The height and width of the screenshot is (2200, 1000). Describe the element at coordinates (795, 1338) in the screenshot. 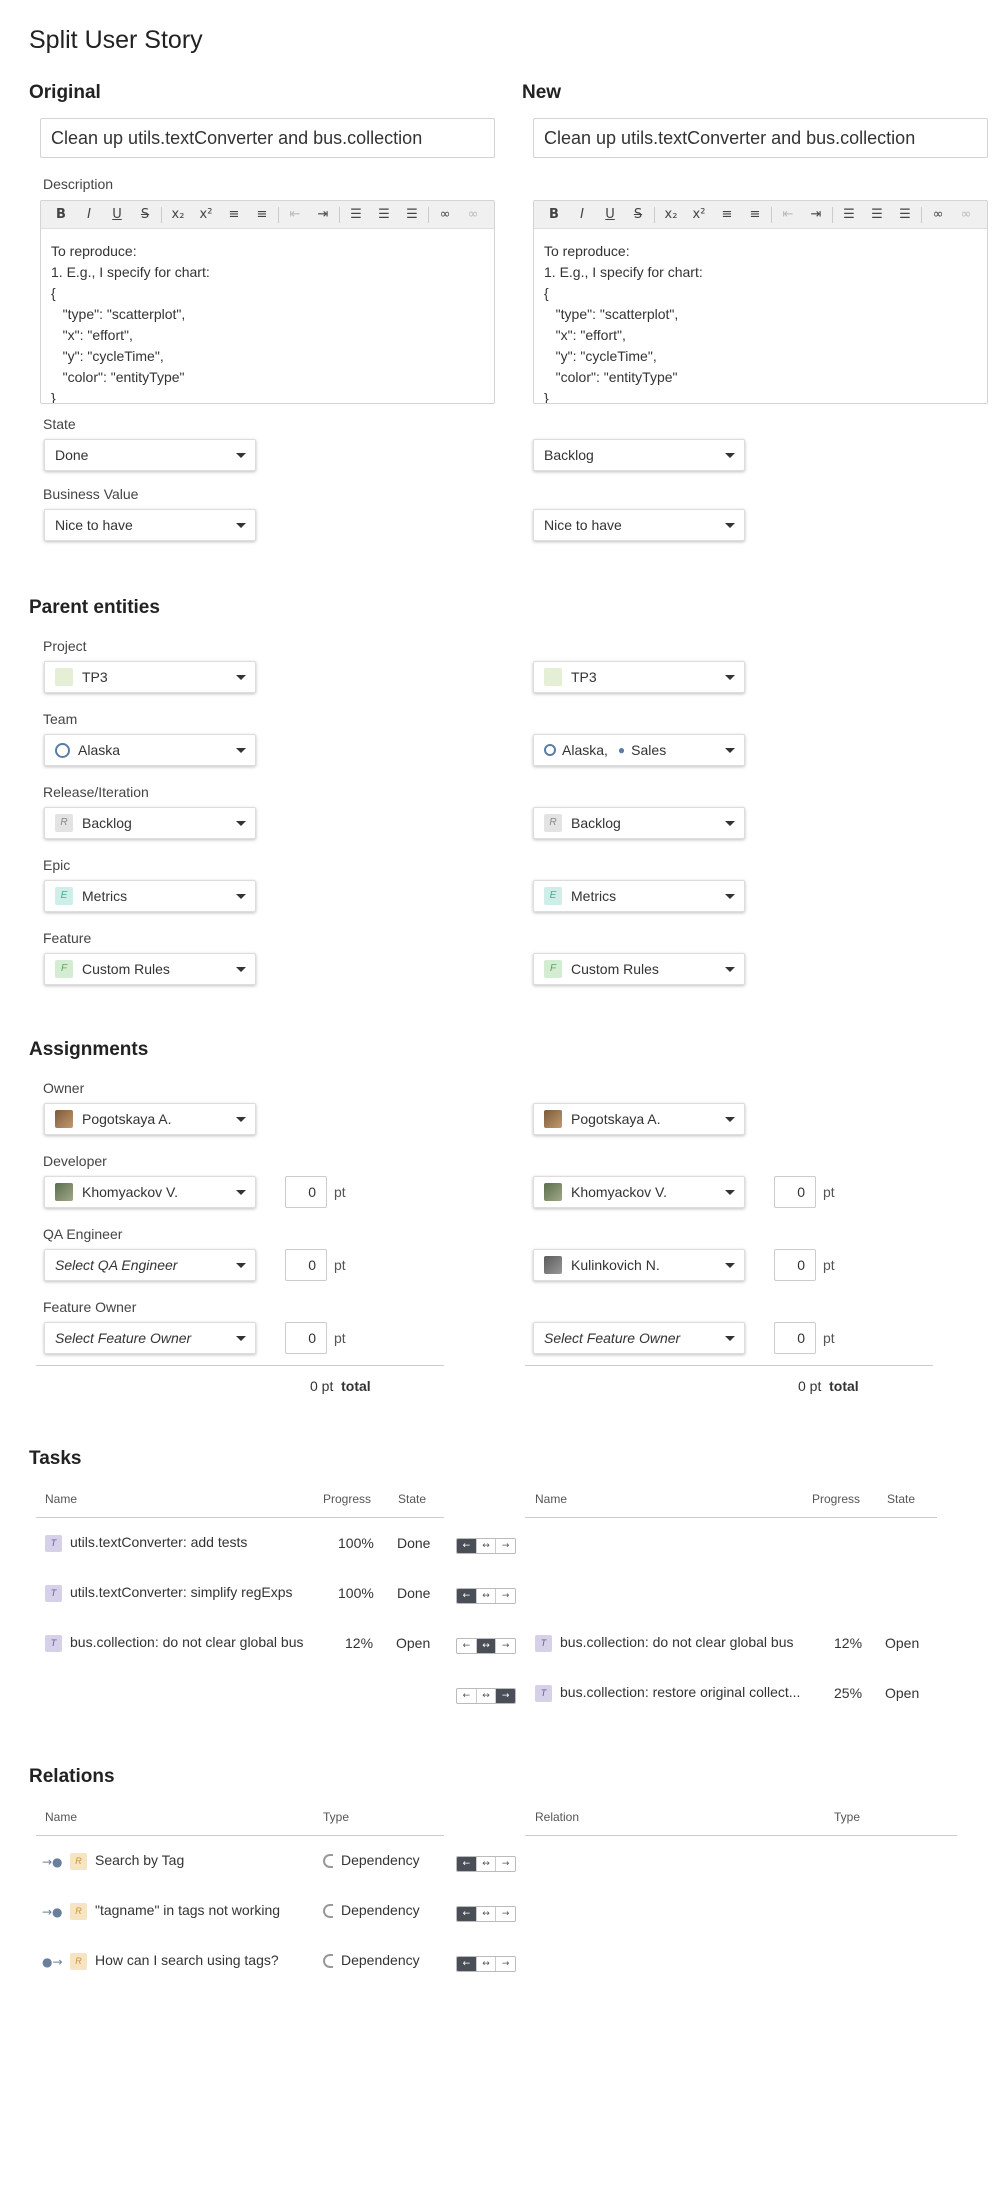

I see `new-feature-owner-points-input: 0` at that location.